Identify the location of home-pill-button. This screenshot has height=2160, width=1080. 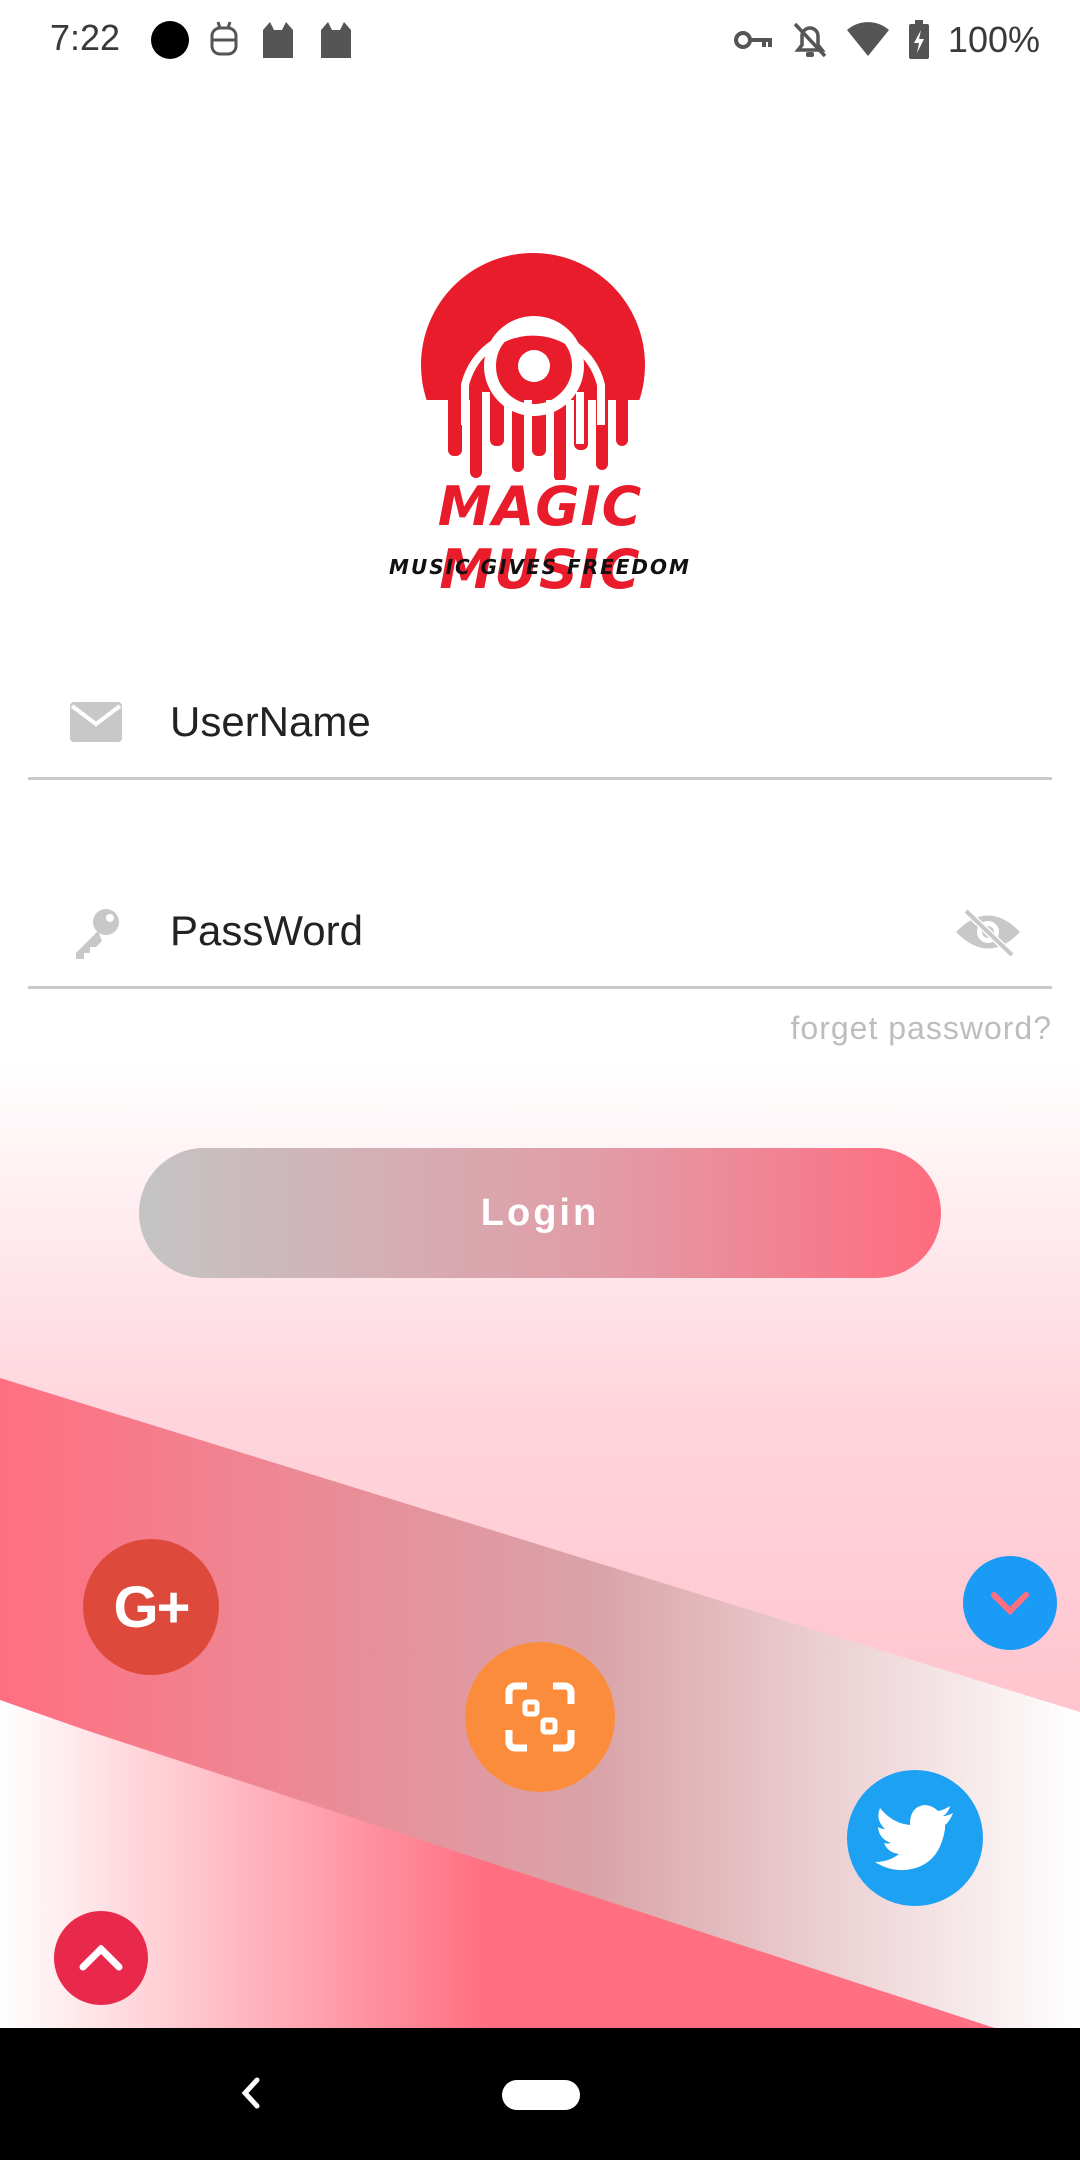
(541, 2095).